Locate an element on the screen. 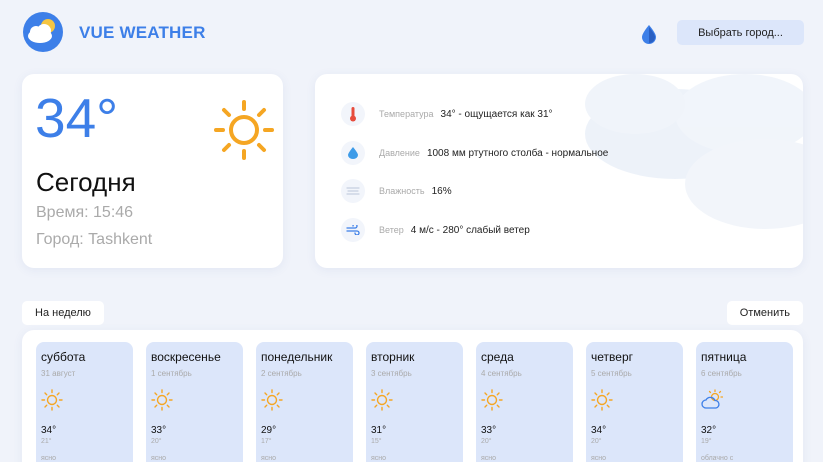 The height and width of the screenshot is (462, 823). day-feels: 17° is located at coordinates (266, 441).